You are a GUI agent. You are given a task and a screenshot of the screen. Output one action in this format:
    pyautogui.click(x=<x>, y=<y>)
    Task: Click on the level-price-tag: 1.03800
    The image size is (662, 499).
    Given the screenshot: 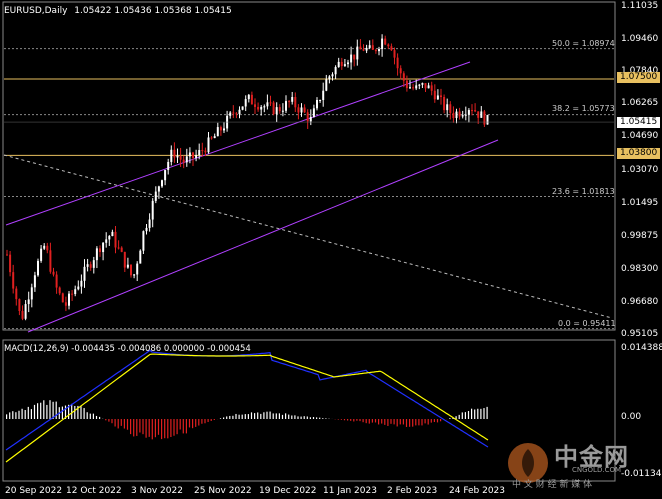 What is the action you would take?
    pyautogui.click(x=639, y=153)
    